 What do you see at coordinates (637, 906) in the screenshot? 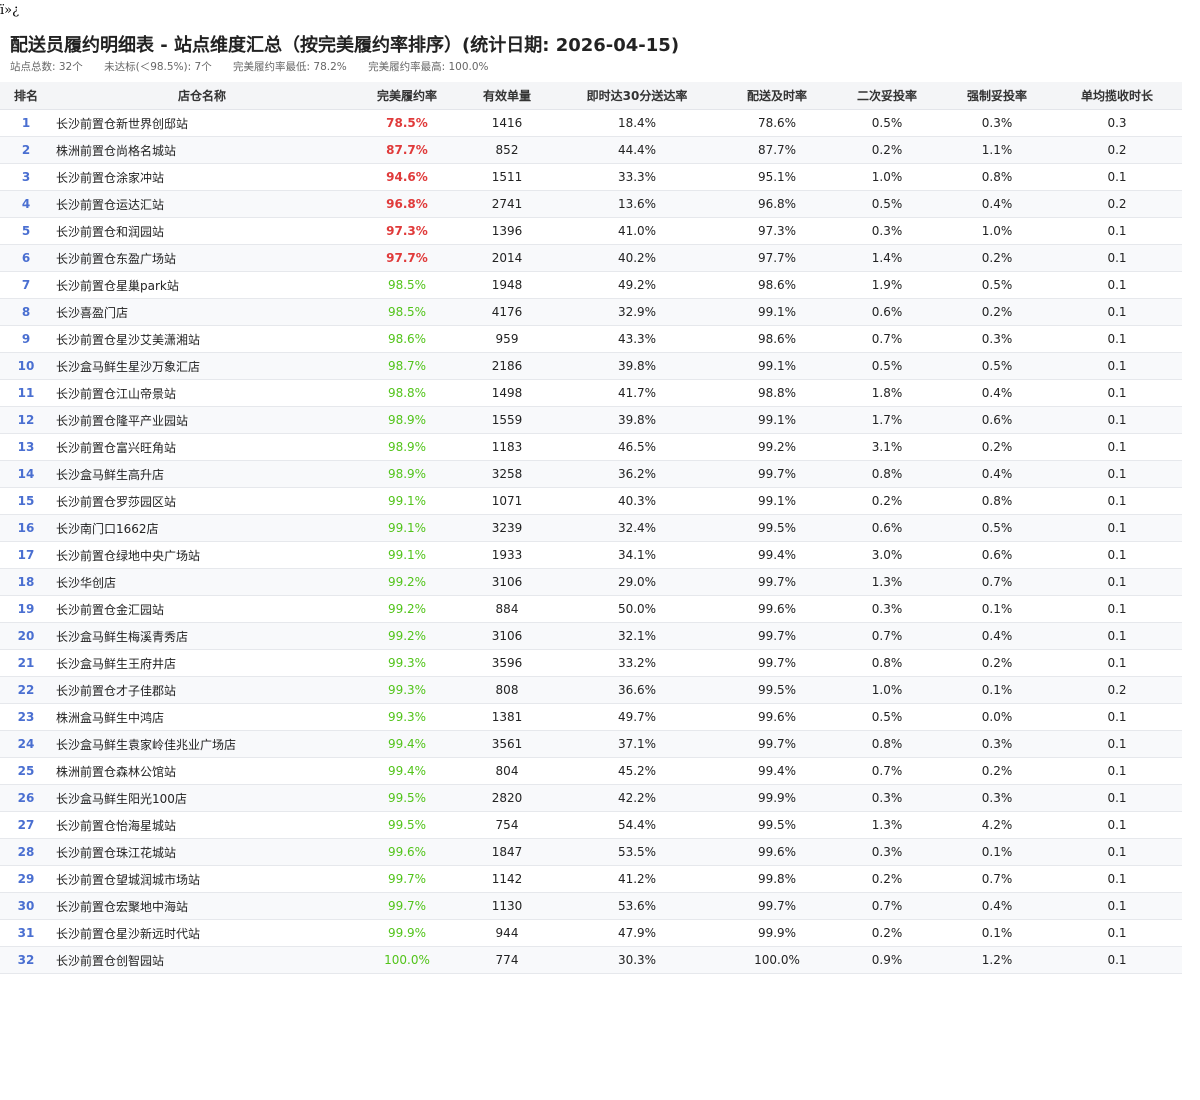
I see `rate-30min-cell: 53.6%` at bounding box center [637, 906].